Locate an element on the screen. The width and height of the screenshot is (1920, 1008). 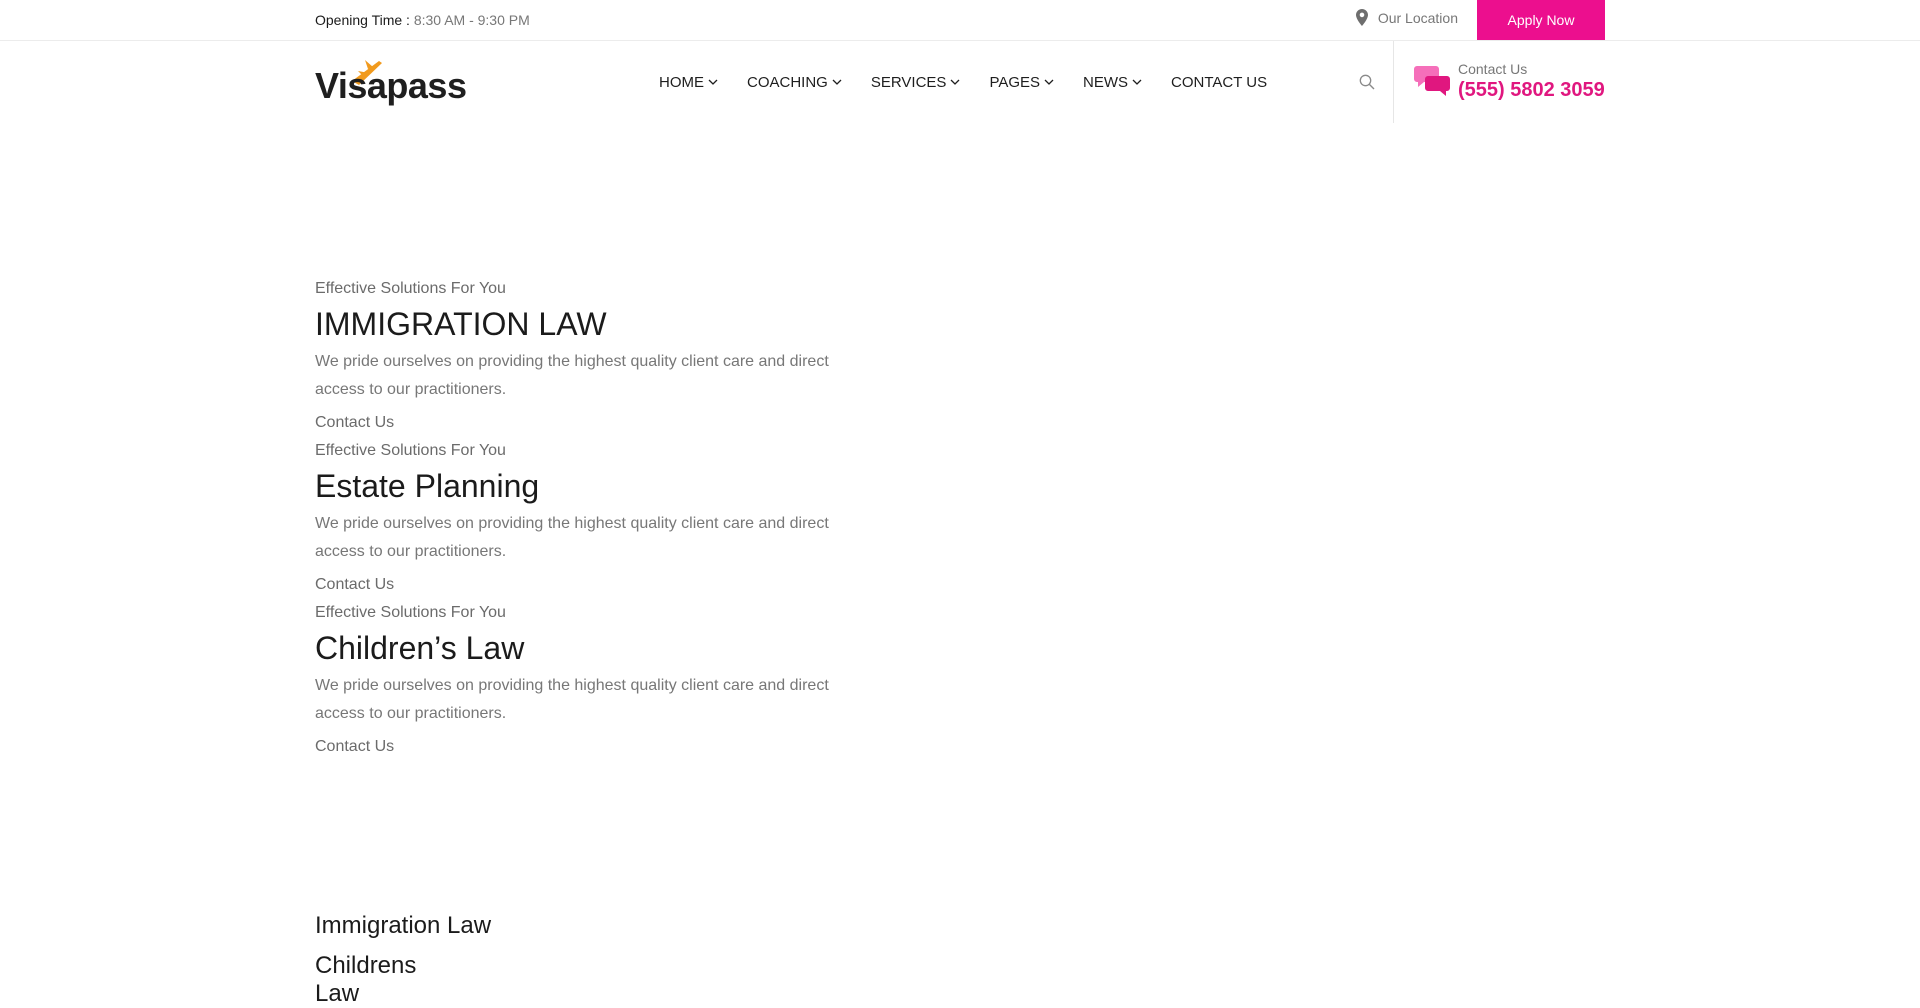
slide-title: Estate Planning is located at coordinates (427, 486).